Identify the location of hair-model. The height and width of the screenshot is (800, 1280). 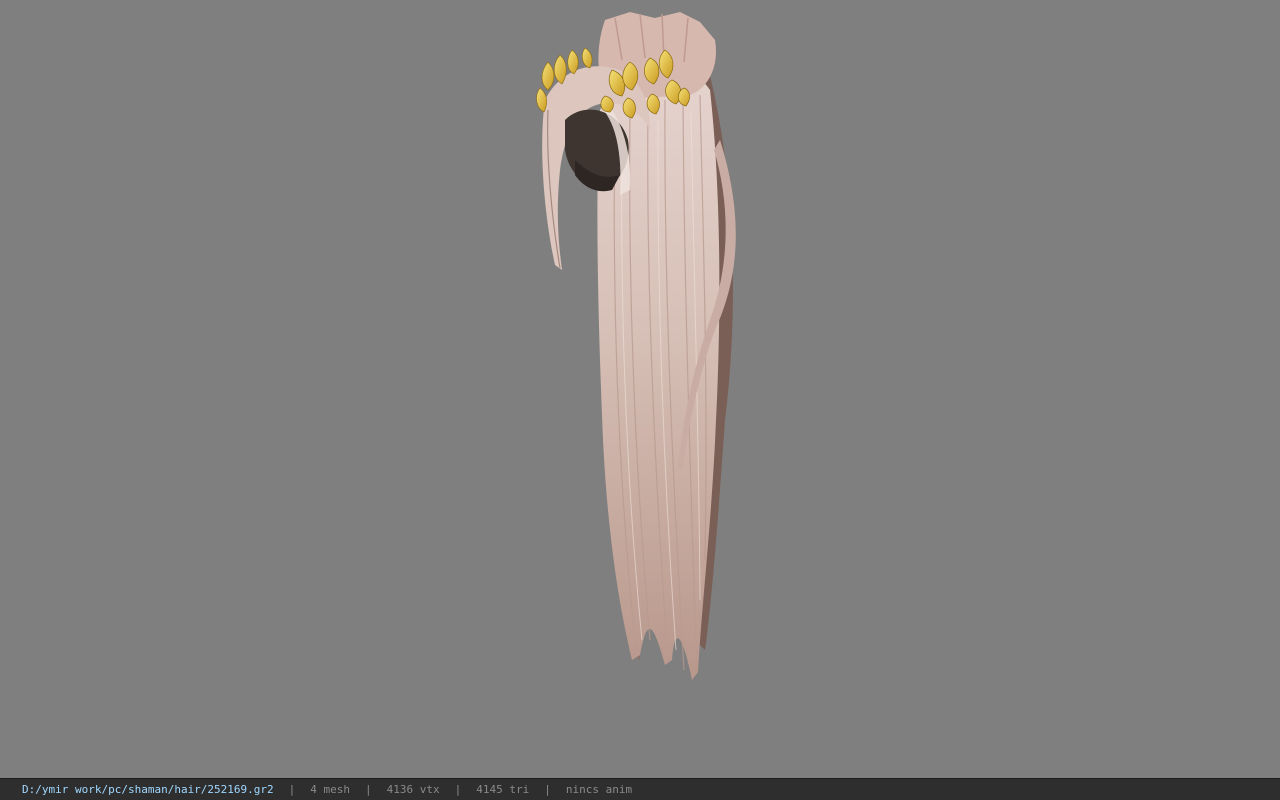
(636, 346).